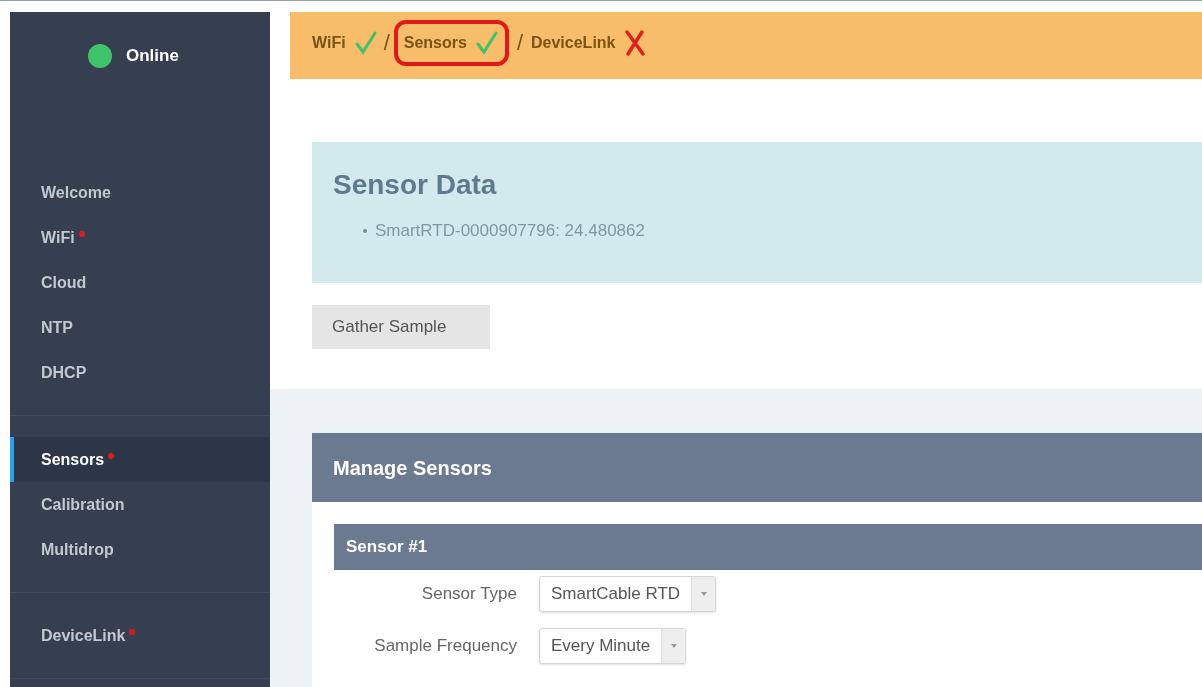 This screenshot has width=1202, height=687. I want to click on step: Sensors, so click(451, 42).